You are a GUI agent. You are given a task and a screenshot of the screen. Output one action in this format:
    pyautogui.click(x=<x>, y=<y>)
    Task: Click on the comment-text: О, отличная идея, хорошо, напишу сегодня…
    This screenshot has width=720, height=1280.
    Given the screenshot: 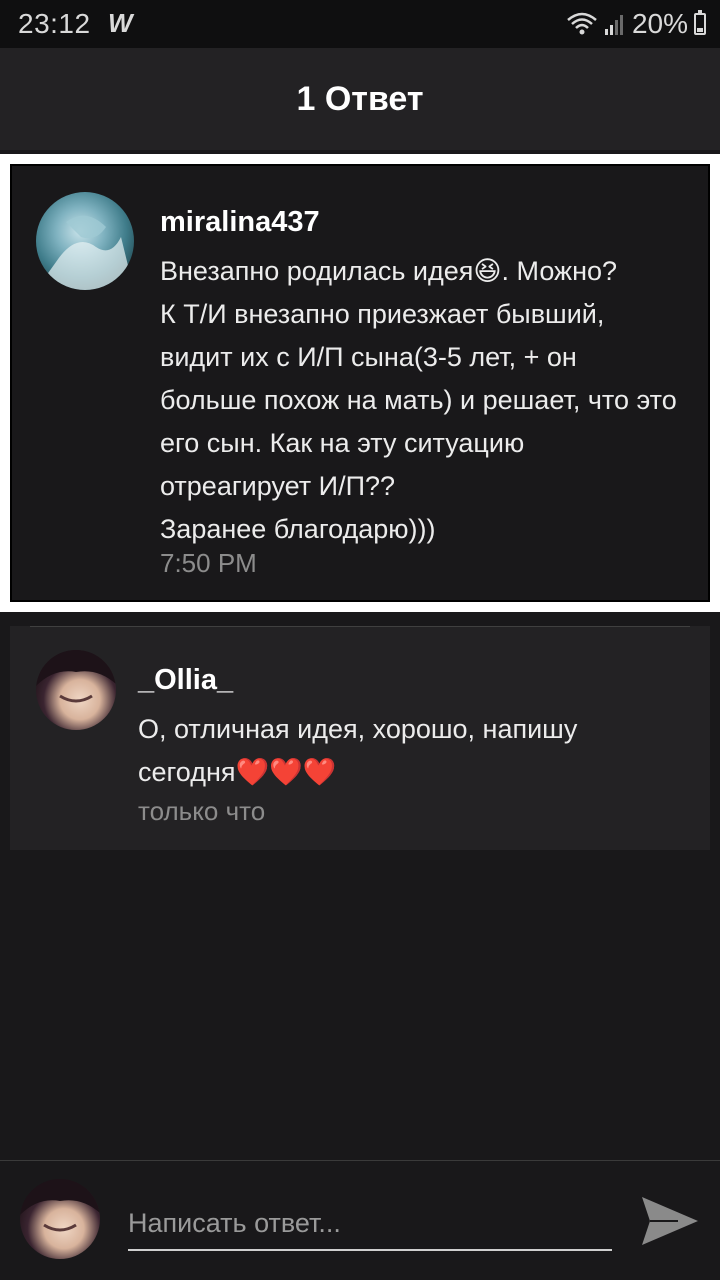 What is the action you would take?
    pyautogui.click(x=358, y=750)
    